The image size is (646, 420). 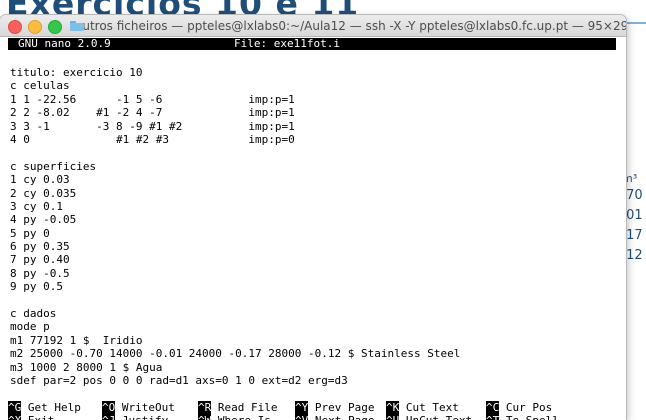 What do you see at coordinates (43, 220) in the screenshot?
I see `editor-line: 4 py -0.05` at bounding box center [43, 220].